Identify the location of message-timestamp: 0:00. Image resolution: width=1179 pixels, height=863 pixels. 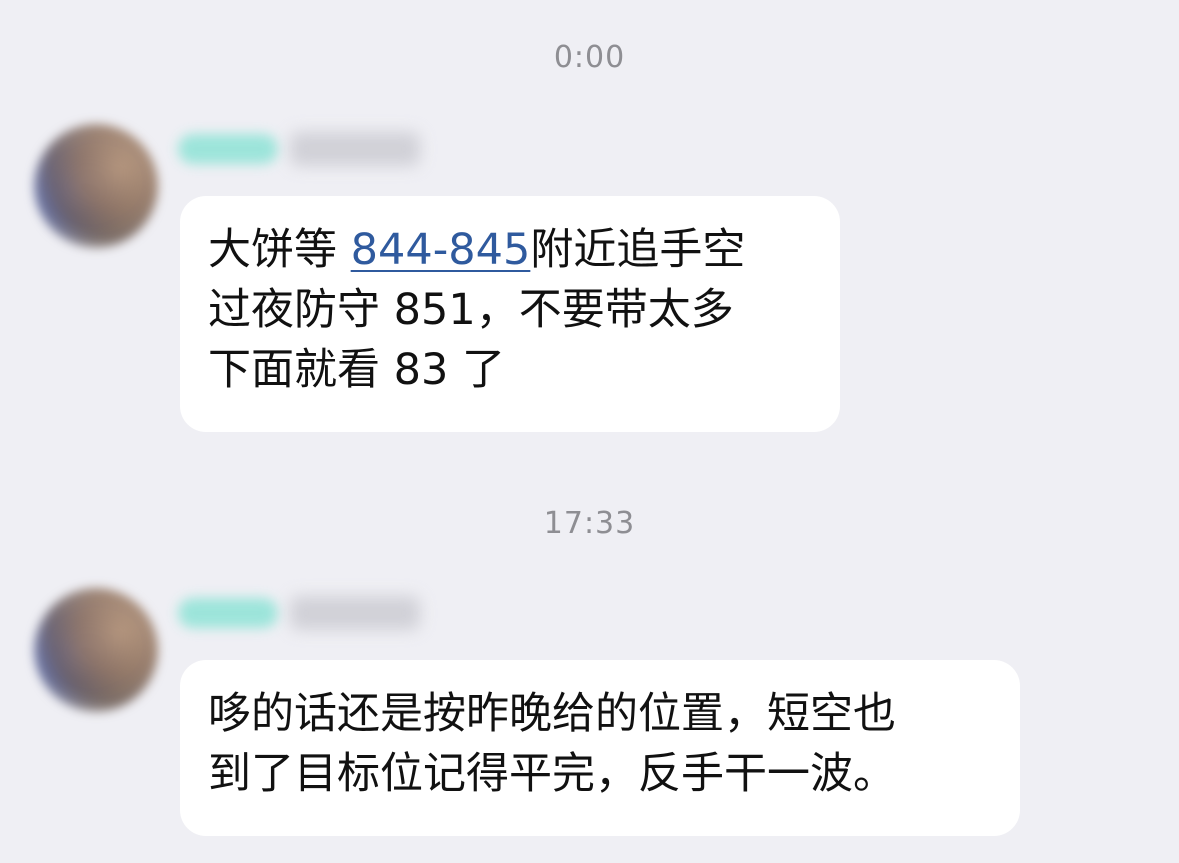
(589, 57).